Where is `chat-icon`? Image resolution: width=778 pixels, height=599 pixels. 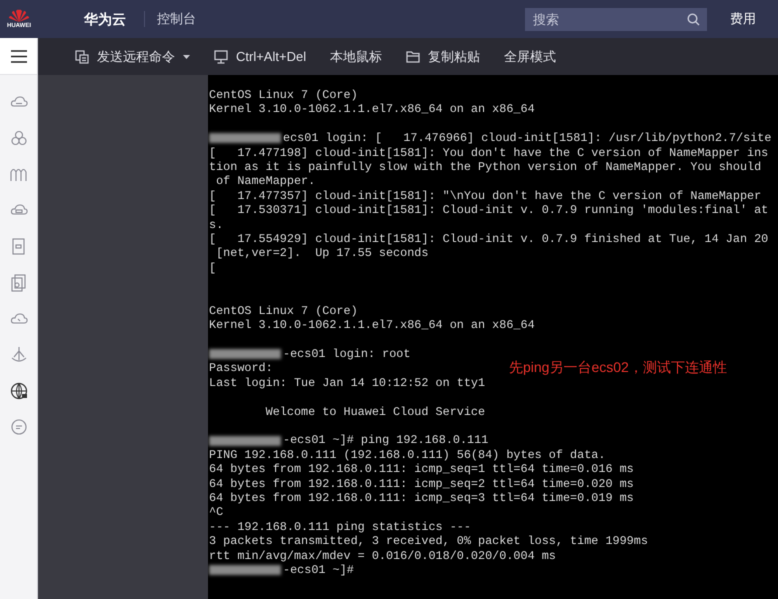 chat-icon is located at coordinates (19, 427).